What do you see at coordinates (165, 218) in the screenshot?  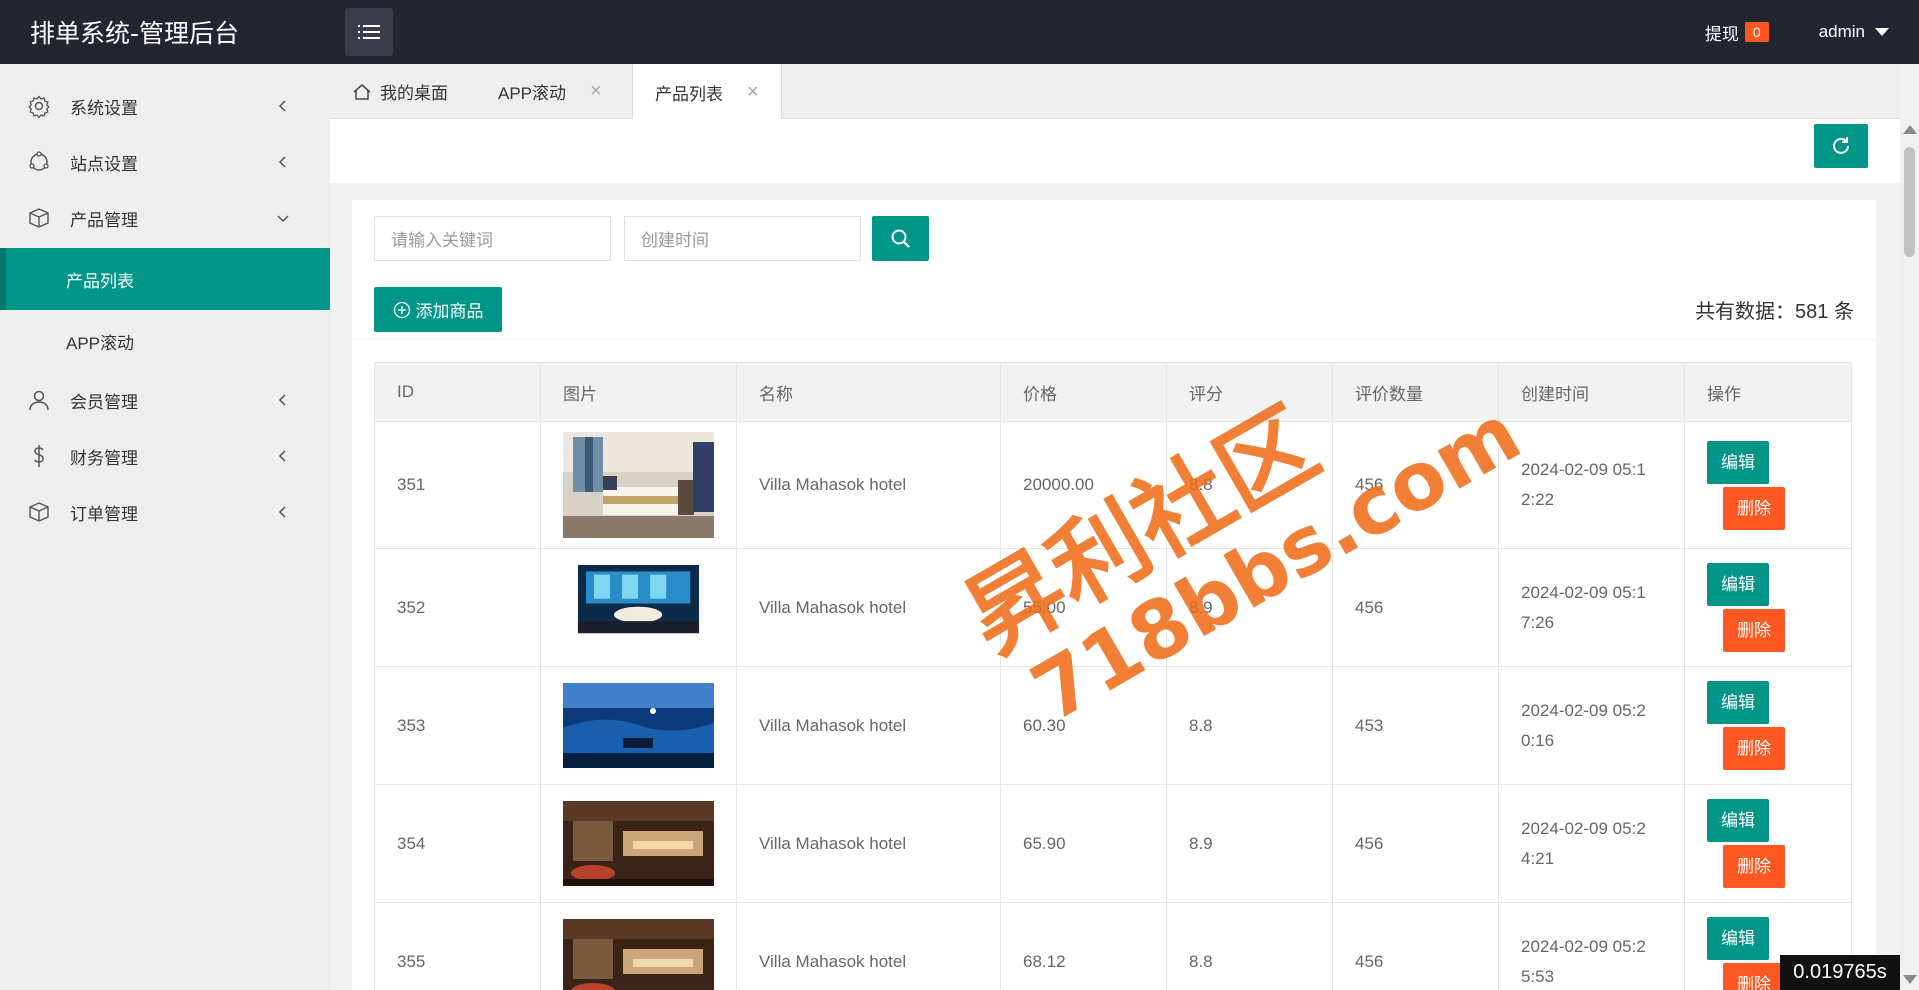 I see `sidebar-item-product-management: 产品管理` at bounding box center [165, 218].